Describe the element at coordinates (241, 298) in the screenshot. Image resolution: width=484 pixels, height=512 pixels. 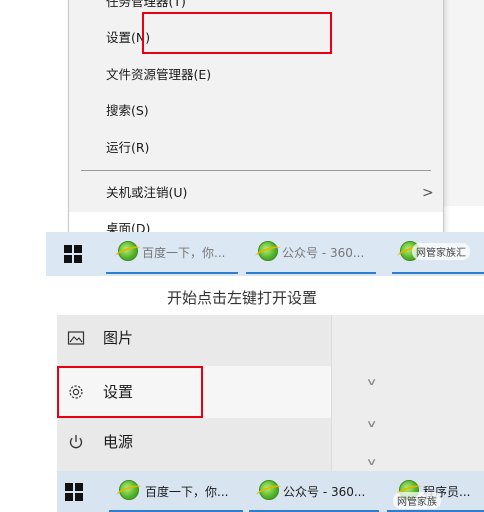
I see `caption: 开始点击左键打开设置` at that location.